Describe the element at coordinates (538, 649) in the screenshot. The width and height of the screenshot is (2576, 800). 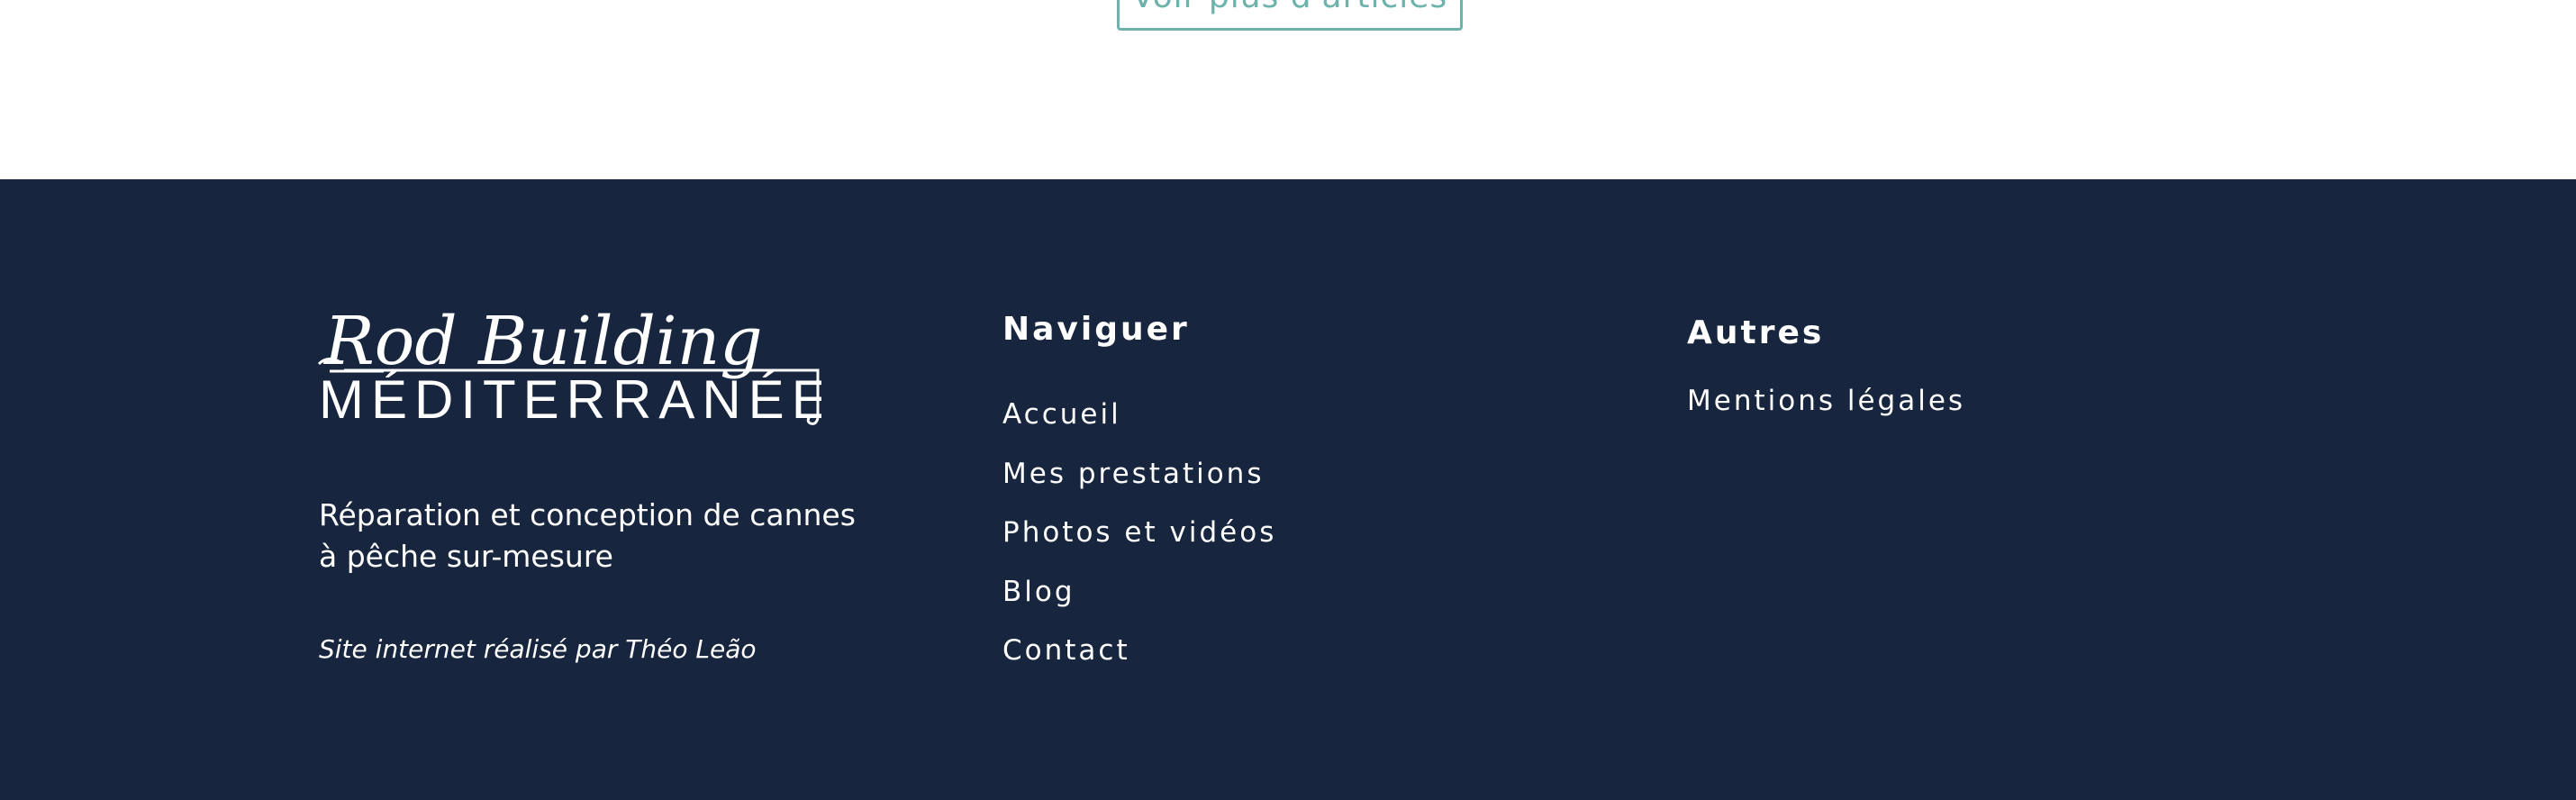
I see `footer-credit: Site internet réalisé par Théo Leão` at that location.